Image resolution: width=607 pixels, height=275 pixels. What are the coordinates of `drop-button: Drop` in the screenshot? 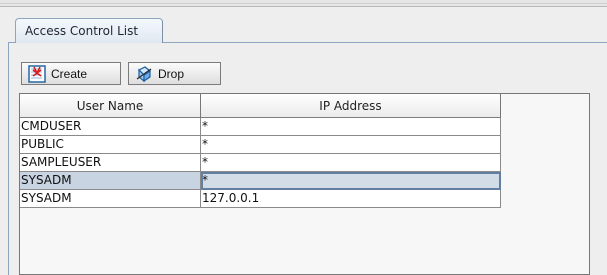 It's located at (174, 73).